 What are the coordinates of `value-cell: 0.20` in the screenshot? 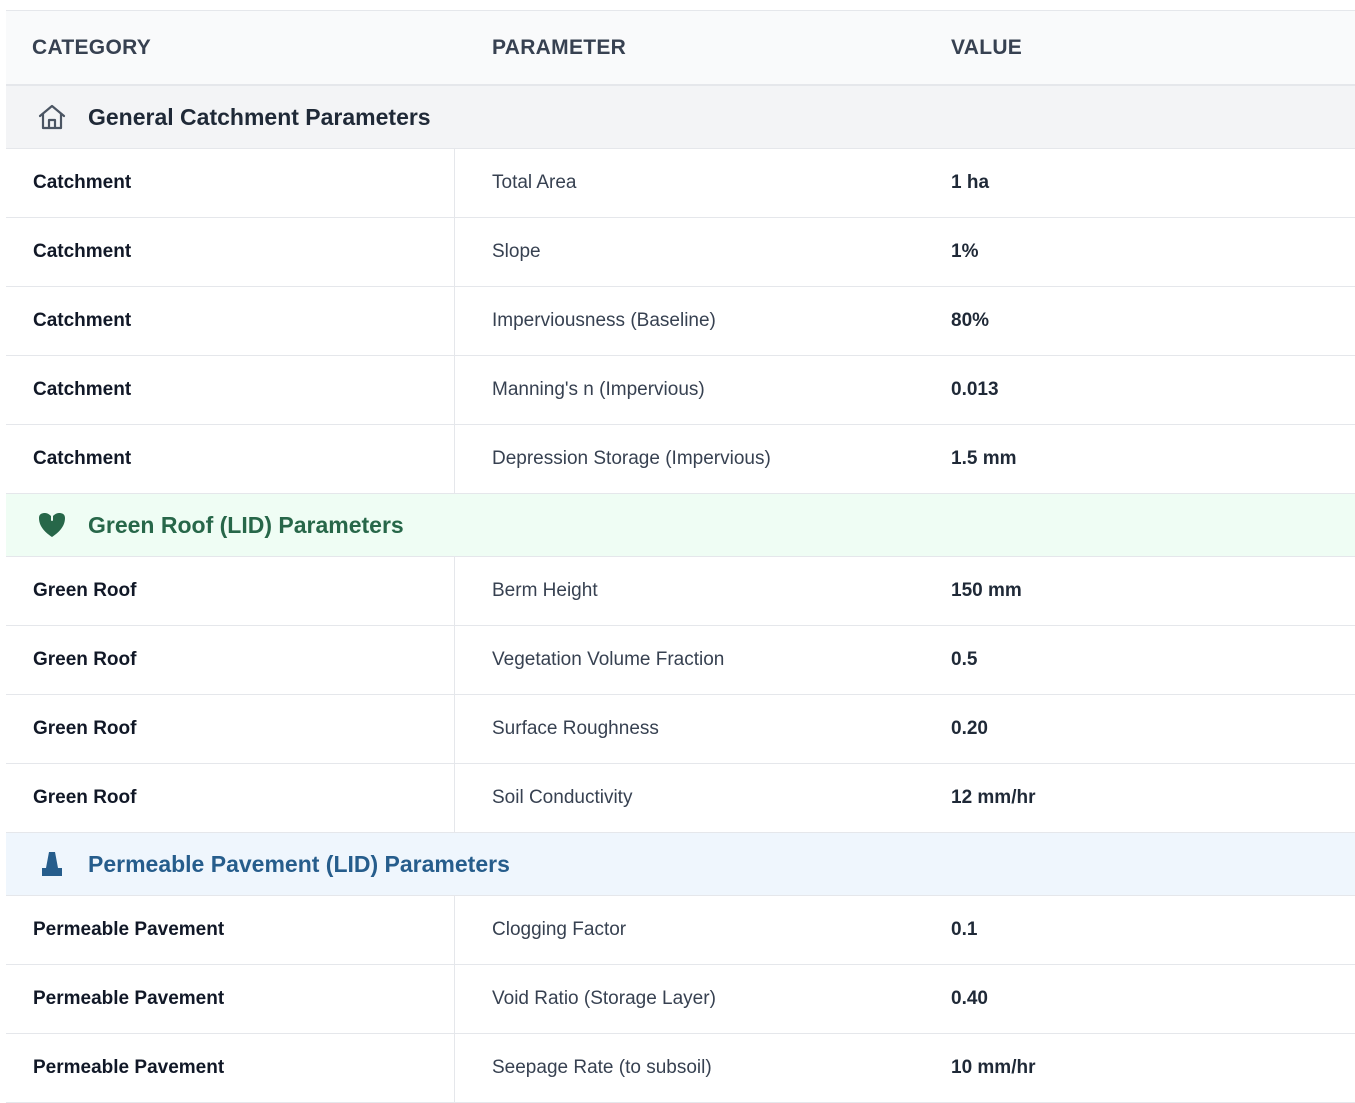 It's located at (969, 728).